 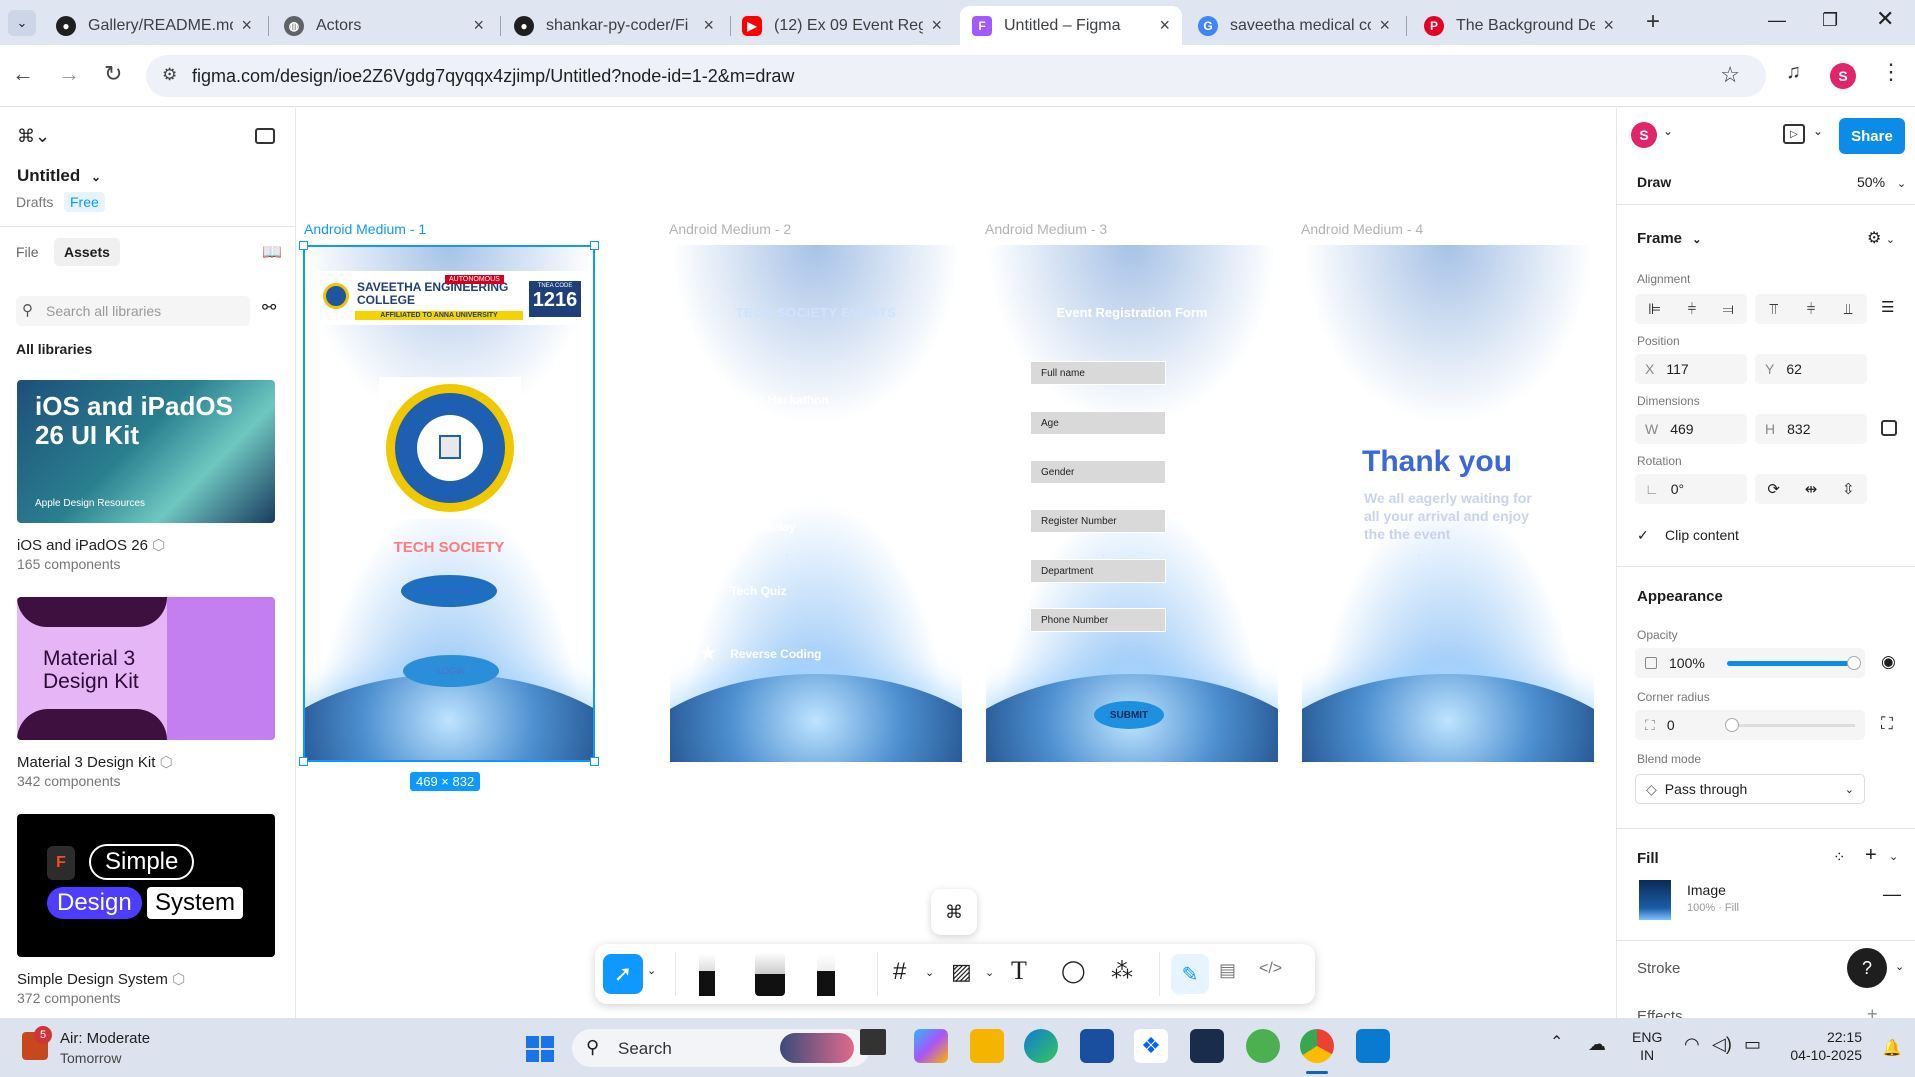 What do you see at coordinates (1691, 369) in the screenshot?
I see `x-position-input: X 117` at bounding box center [1691, 369].